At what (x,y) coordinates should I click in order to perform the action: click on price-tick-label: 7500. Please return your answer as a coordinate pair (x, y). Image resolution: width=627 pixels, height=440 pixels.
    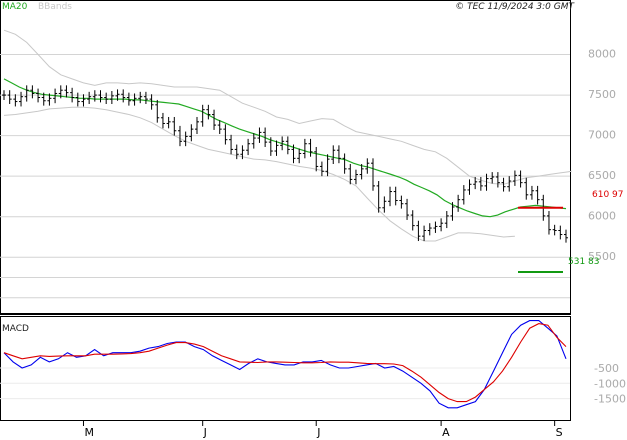
    Looking at the image, I should click on (602, 94).